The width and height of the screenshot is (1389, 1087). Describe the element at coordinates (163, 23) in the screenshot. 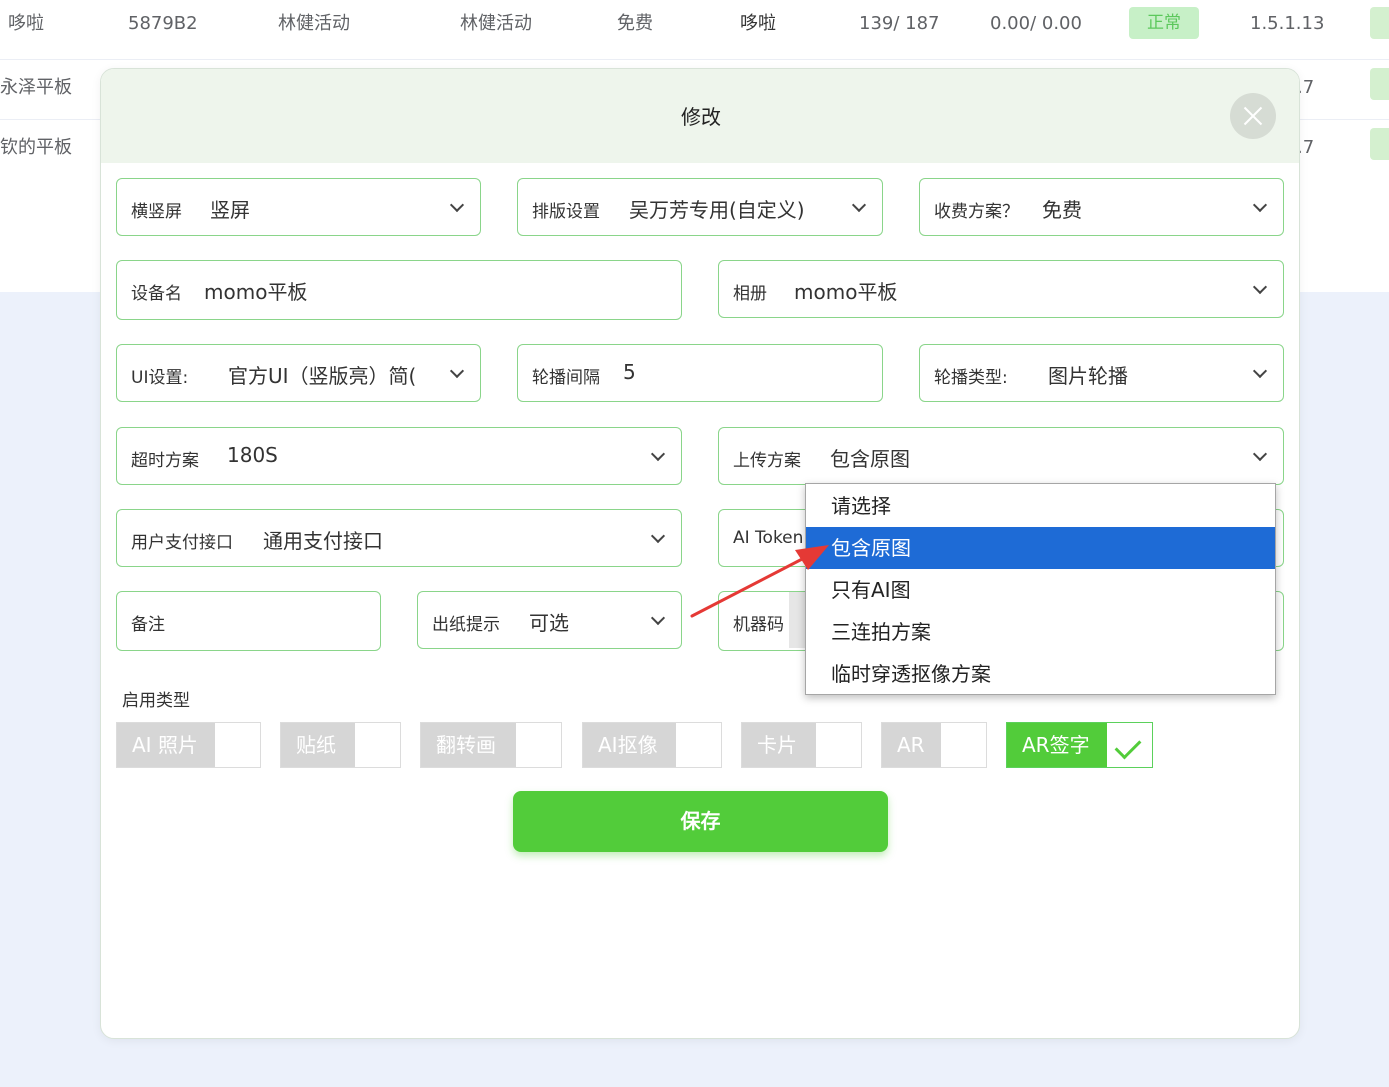

I see `table-cell: 5879B2` at that location.